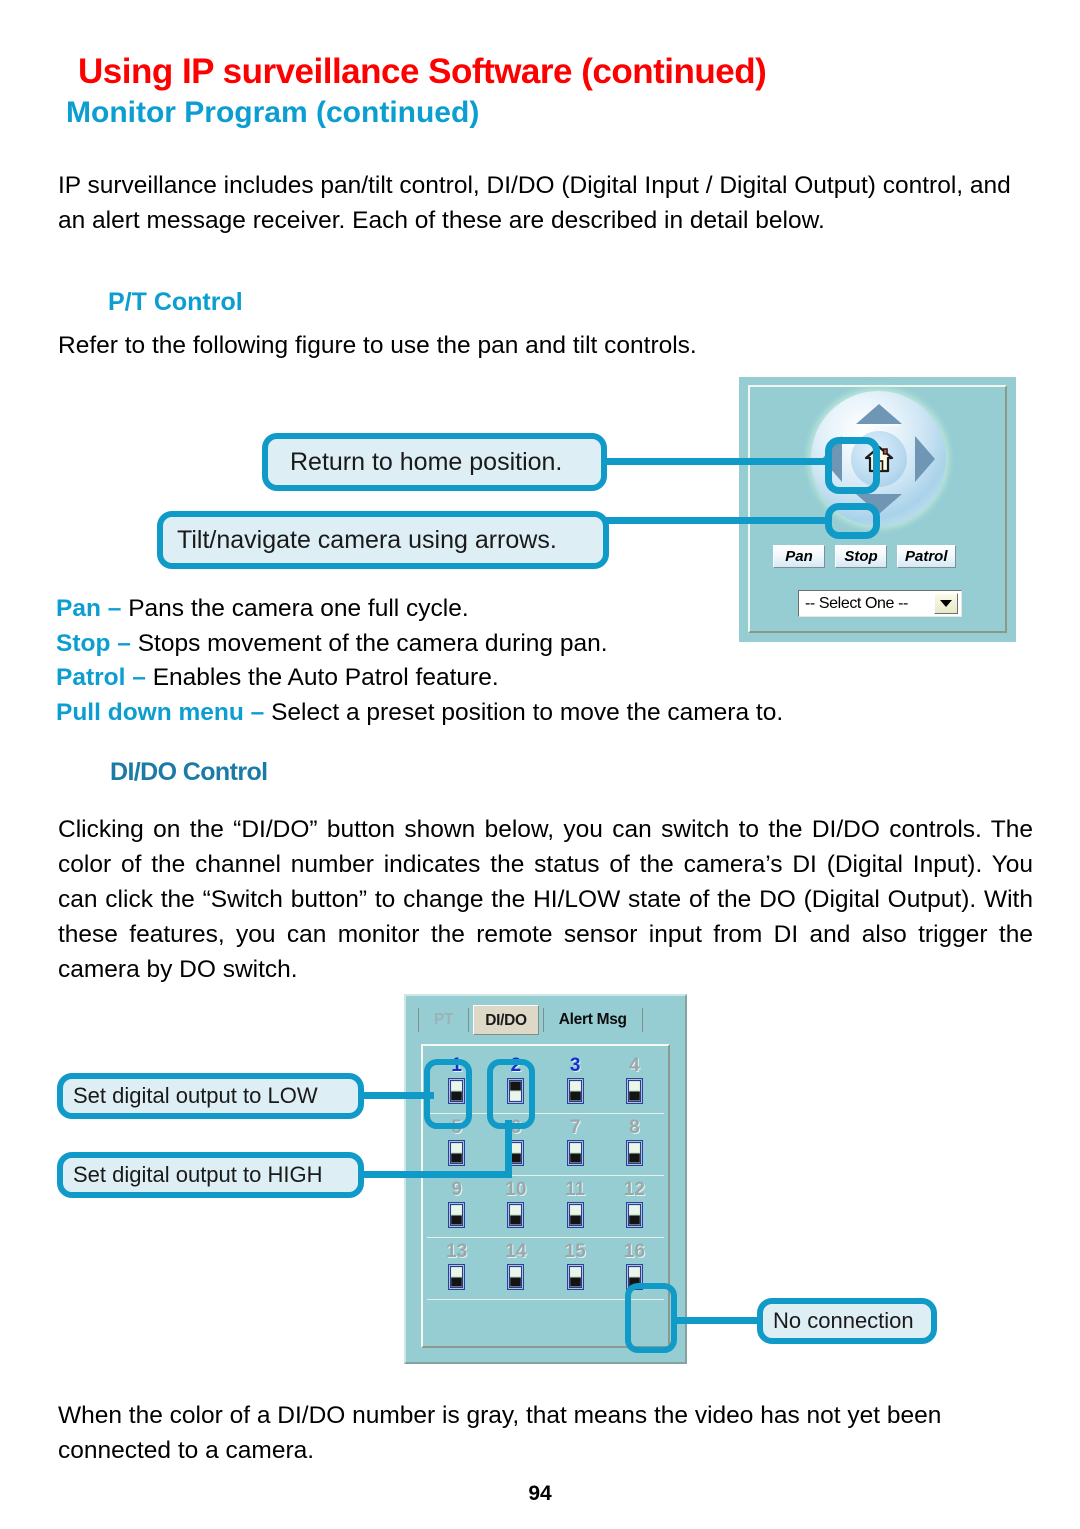  Describe the element at coordinates (716, 461) in the screenshot. I see `leader-line-home` at that location.